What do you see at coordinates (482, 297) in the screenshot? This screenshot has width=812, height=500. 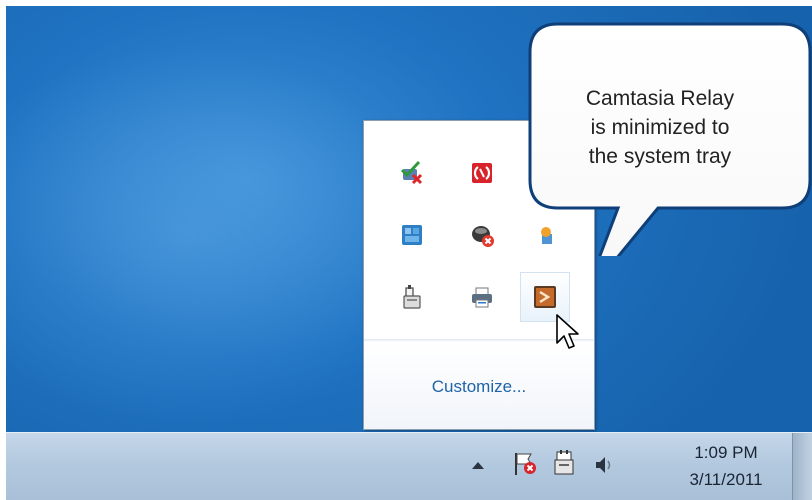 I see `printer-icon` at bounding box center [482, 297].